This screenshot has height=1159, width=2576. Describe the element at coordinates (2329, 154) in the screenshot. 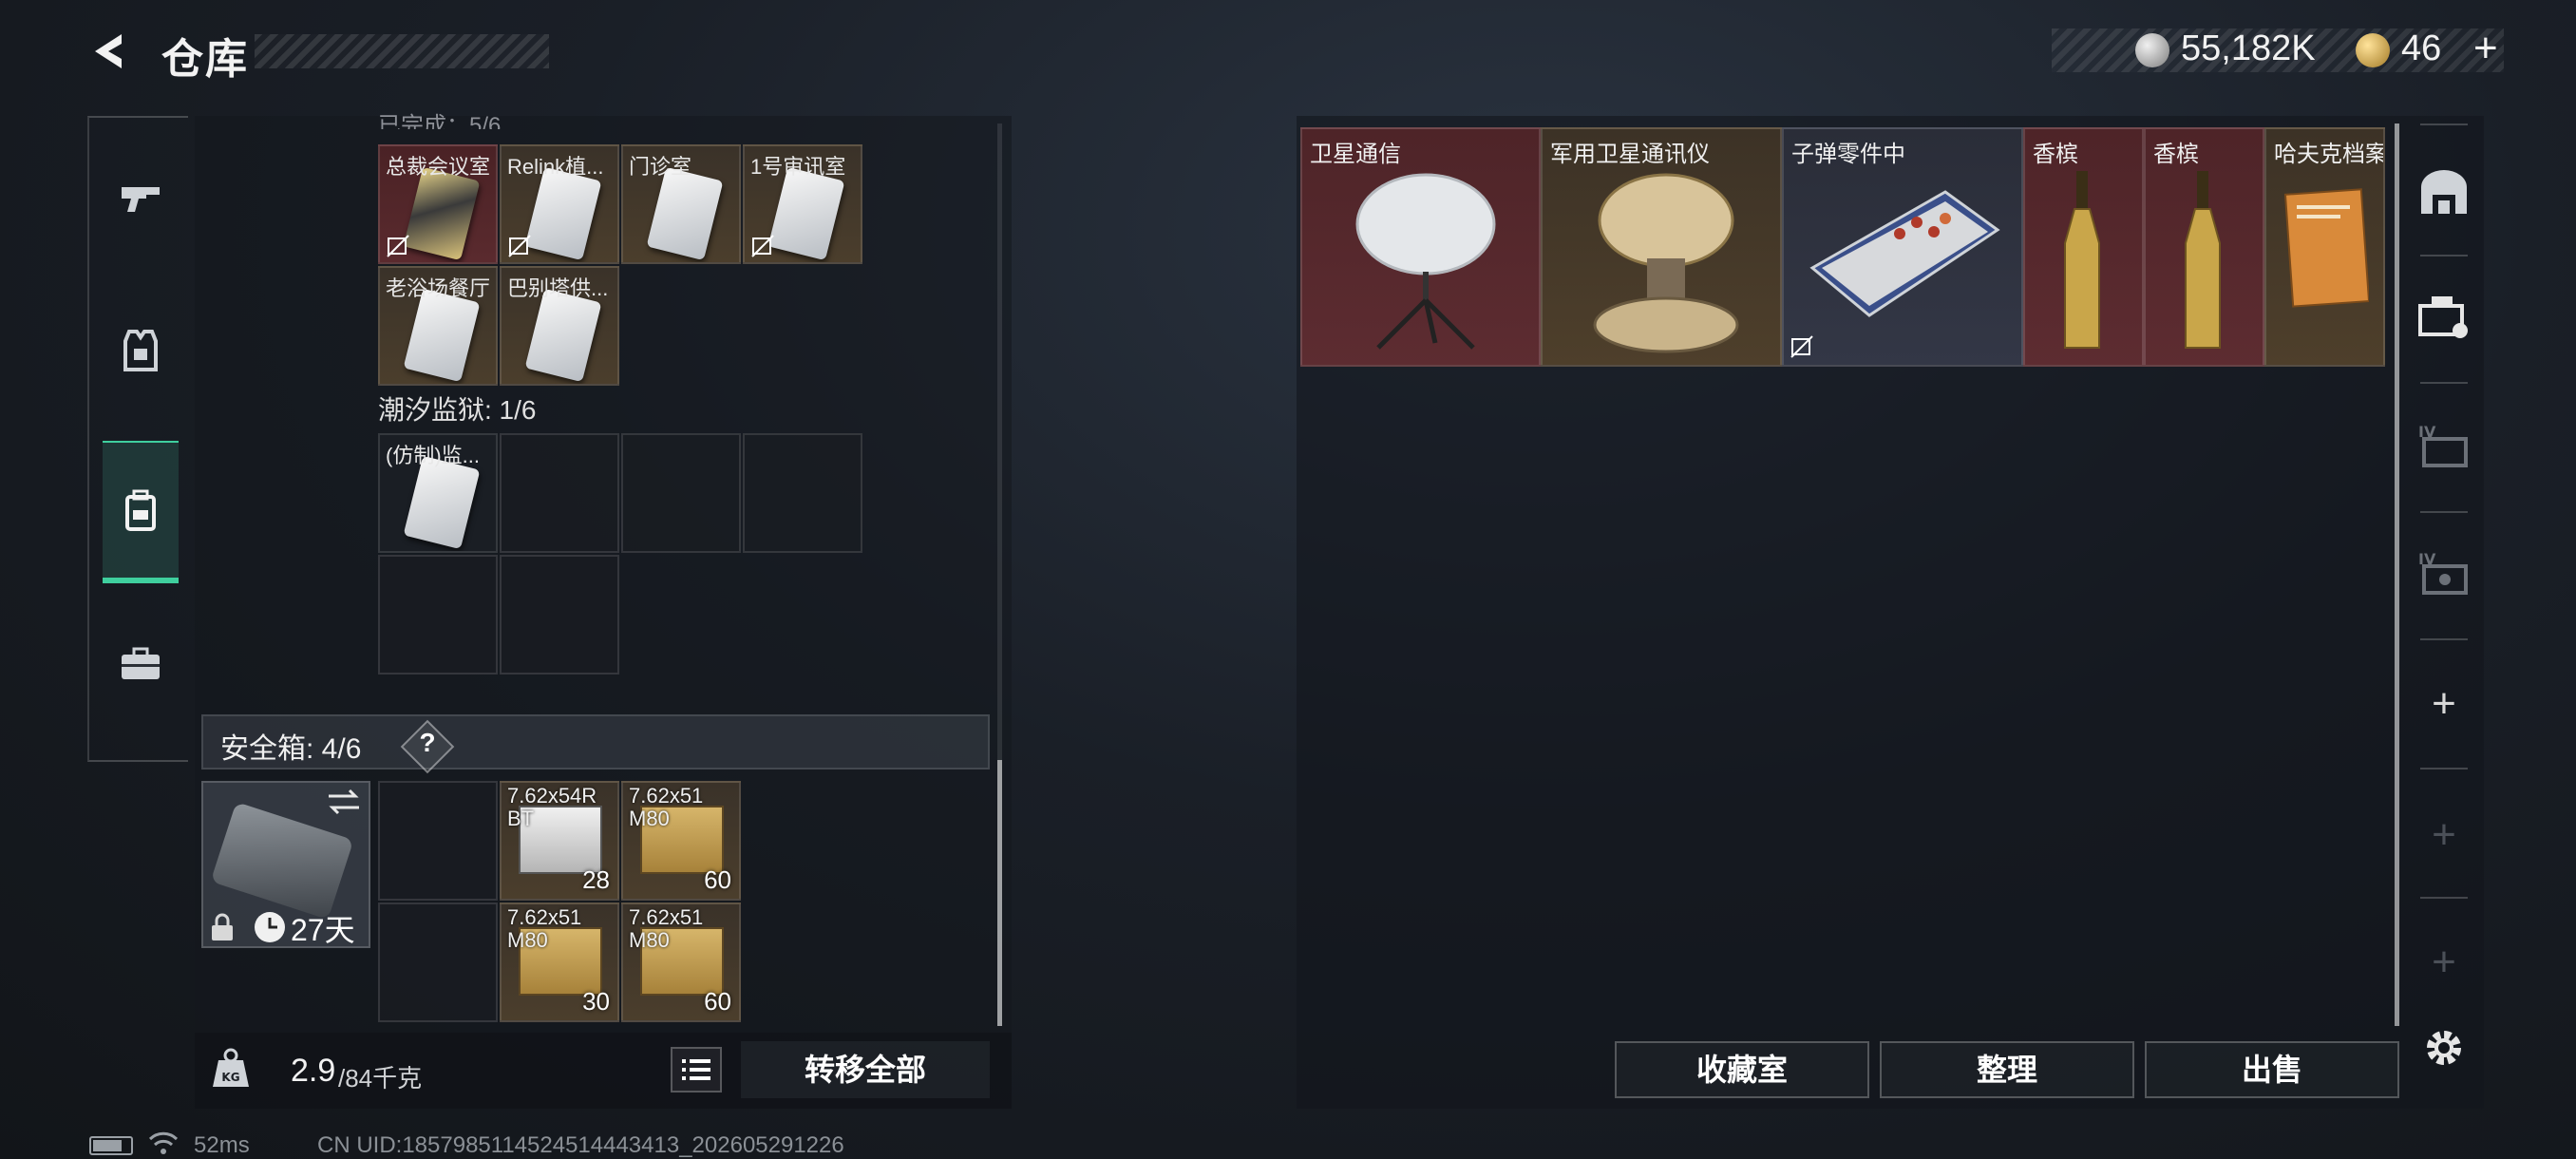

I see `item-label: 哈夫克档案` at that location.